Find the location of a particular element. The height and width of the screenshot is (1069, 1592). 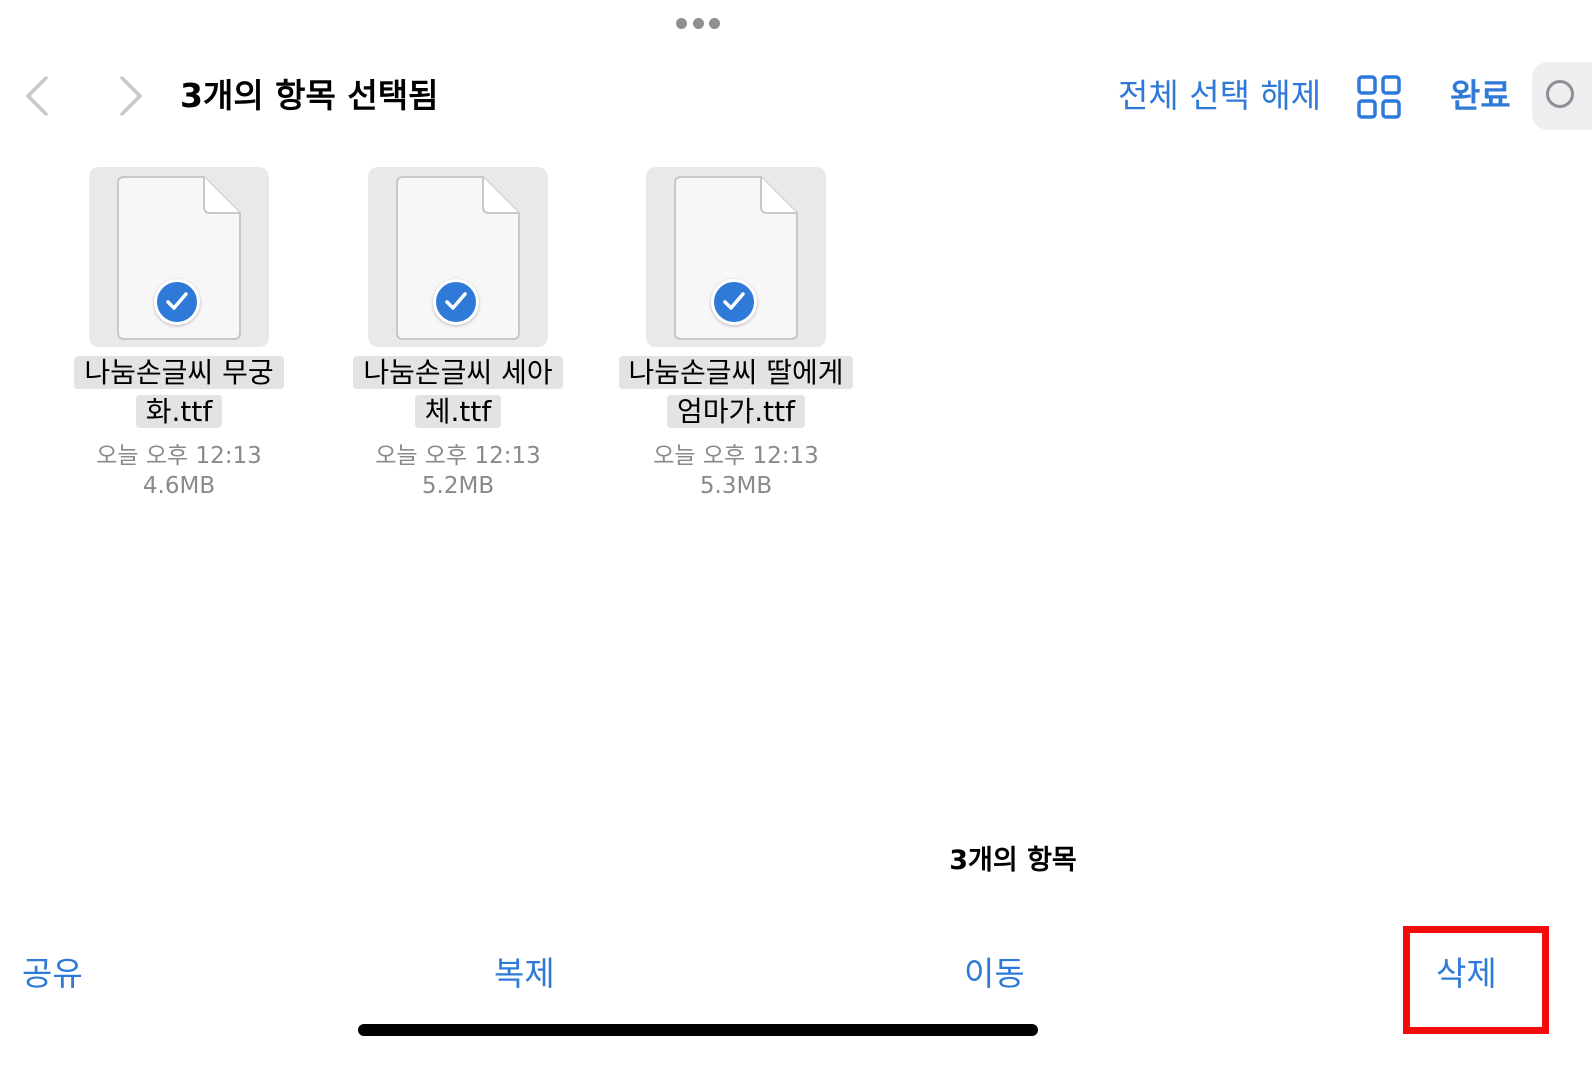

file-size: 5.3MB is located at coordinates (736, 486).